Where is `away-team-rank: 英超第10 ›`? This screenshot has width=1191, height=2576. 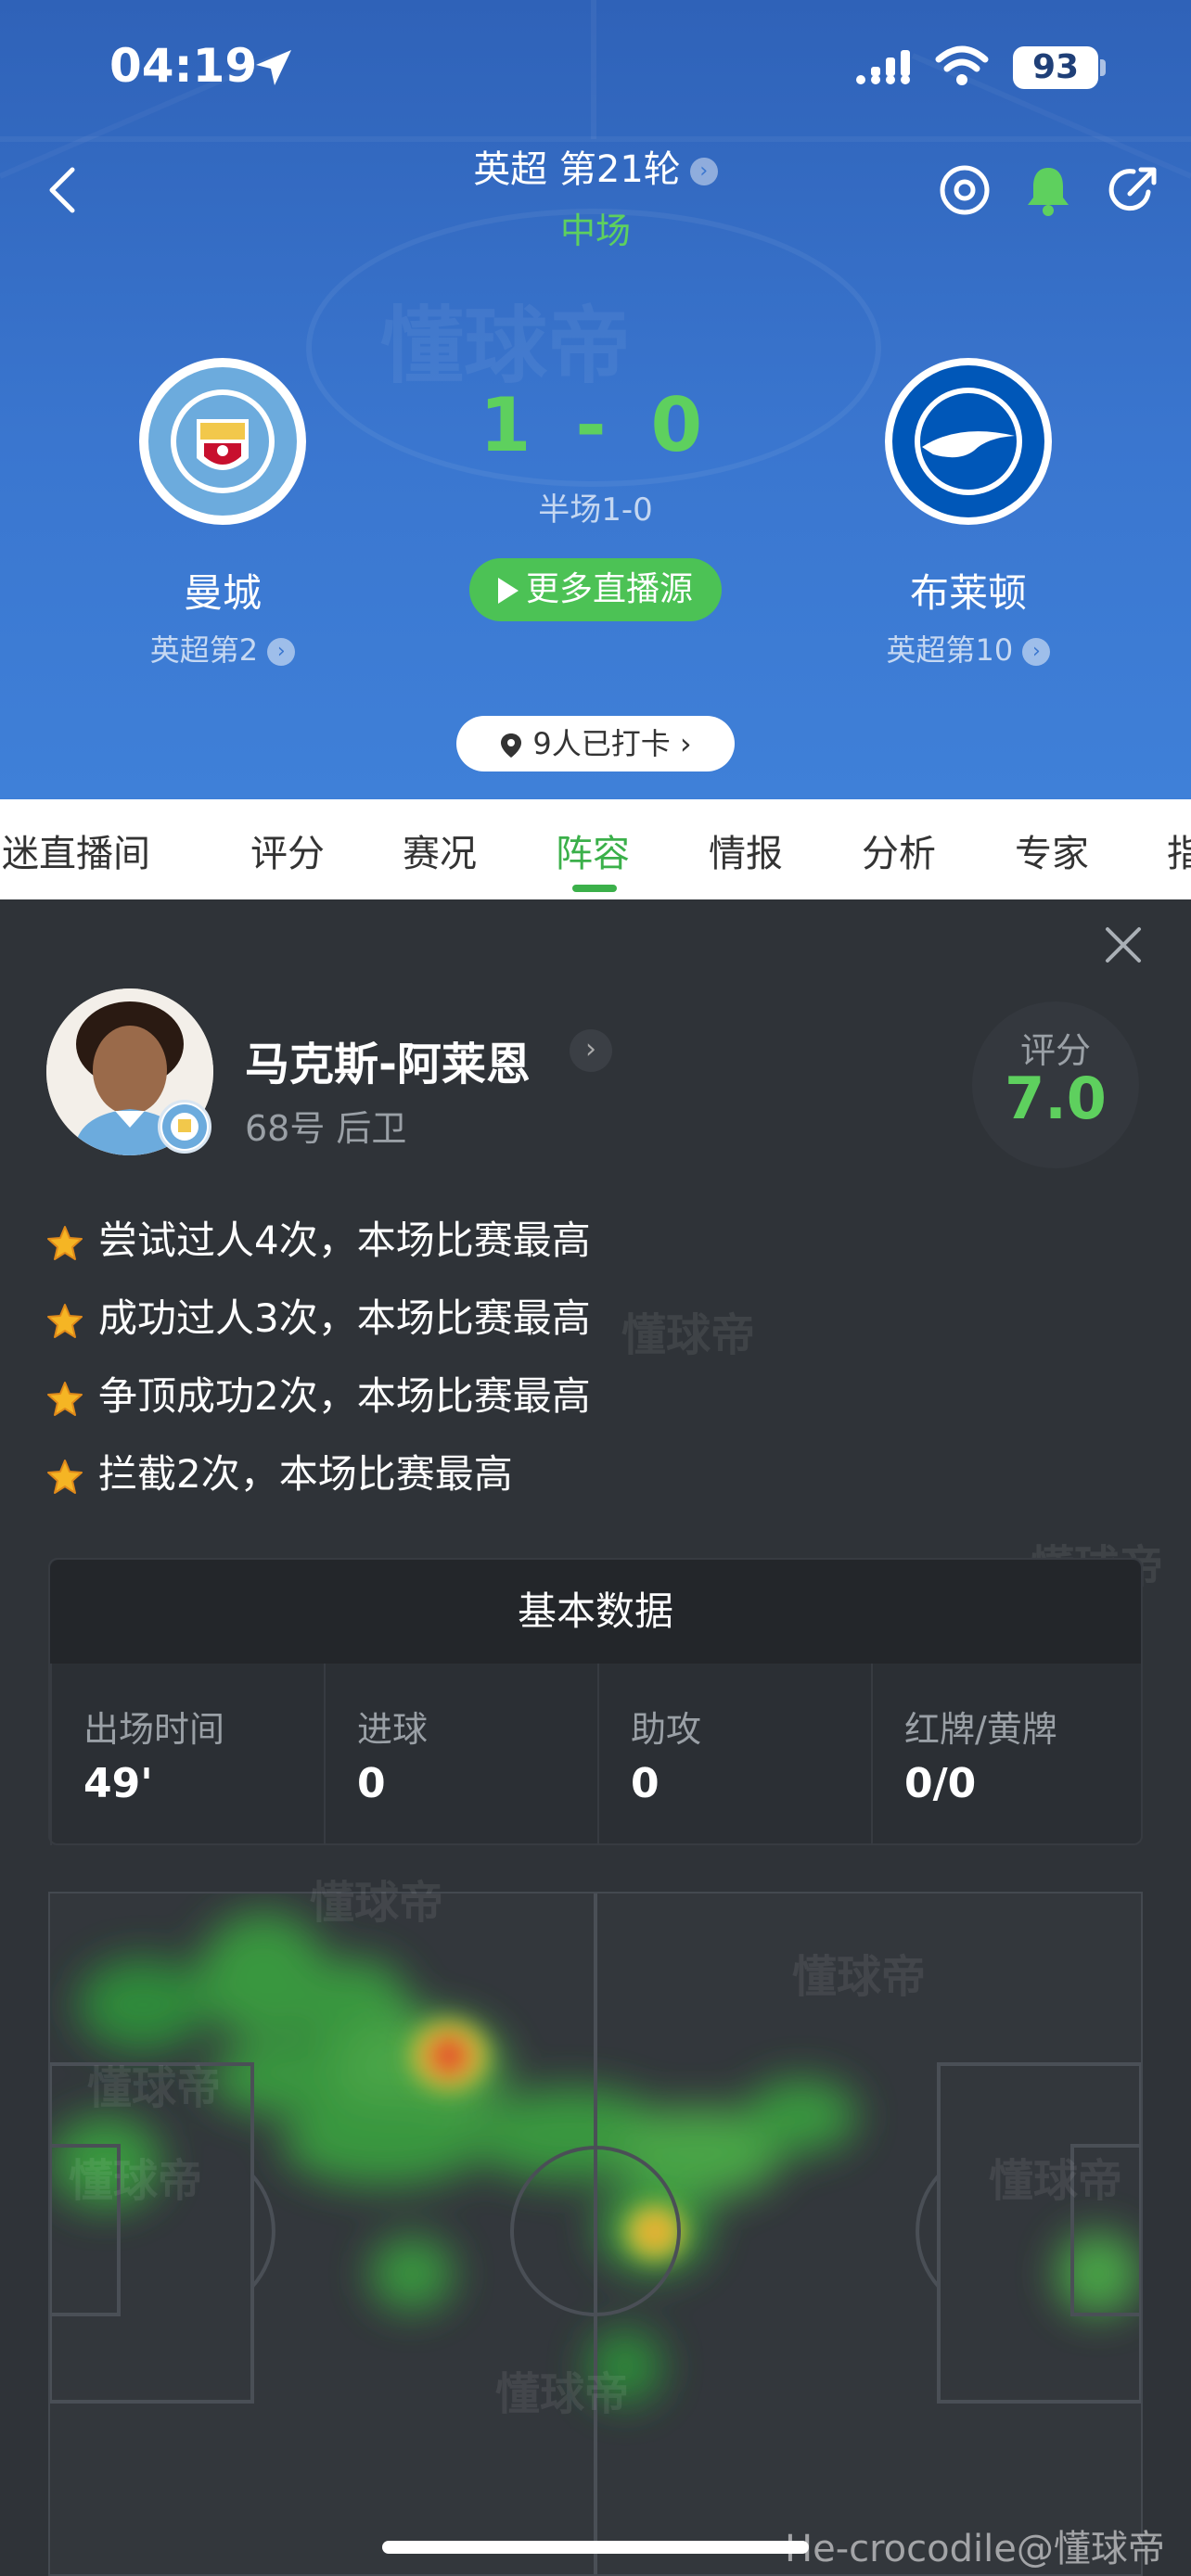 away-team-rank: 英超第10 › is located at coordinates (969, 648).